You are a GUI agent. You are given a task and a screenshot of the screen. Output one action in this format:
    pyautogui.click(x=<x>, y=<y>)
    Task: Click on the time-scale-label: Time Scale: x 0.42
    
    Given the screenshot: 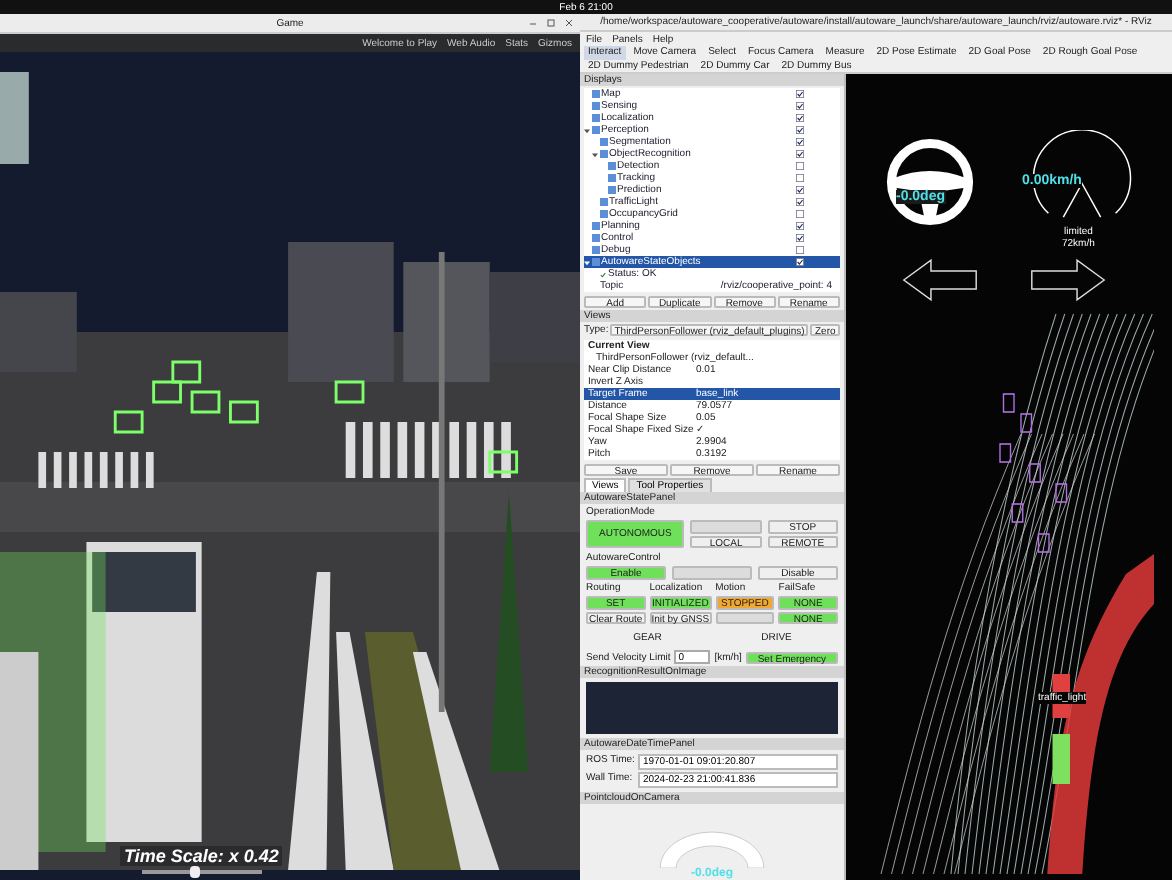 What is the action you would take?
    pyautogui.click(x=201, y=856)
    